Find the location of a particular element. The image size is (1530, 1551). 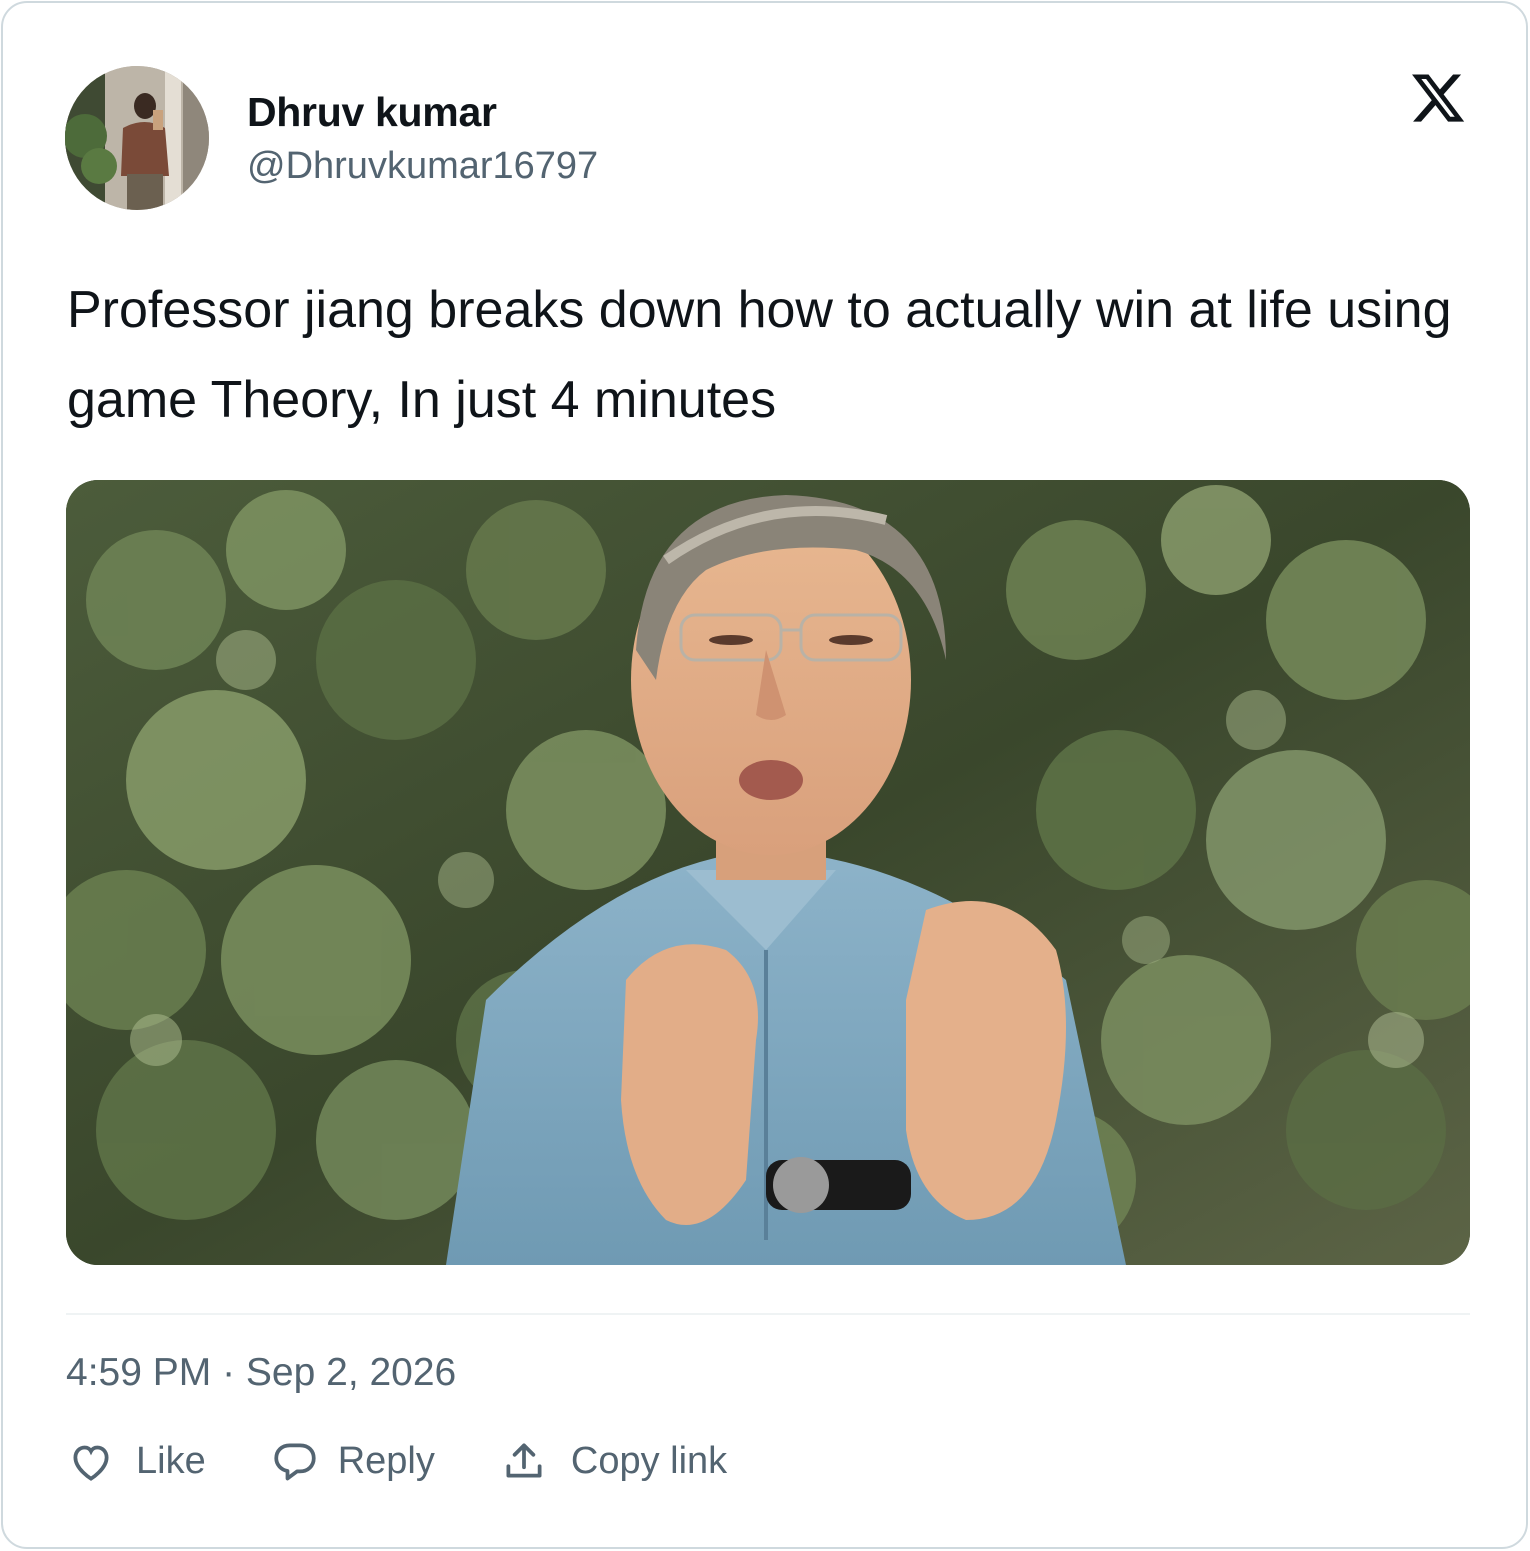

reply-bubble-icon is located at coordinates (295, 1461).